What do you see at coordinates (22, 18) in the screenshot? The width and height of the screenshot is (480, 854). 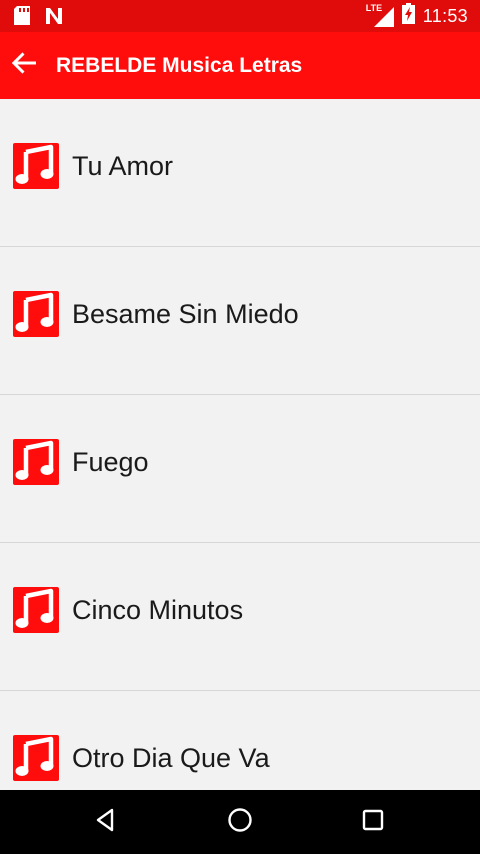 I see `sd-card-icon` at bounding box center [22, 18].